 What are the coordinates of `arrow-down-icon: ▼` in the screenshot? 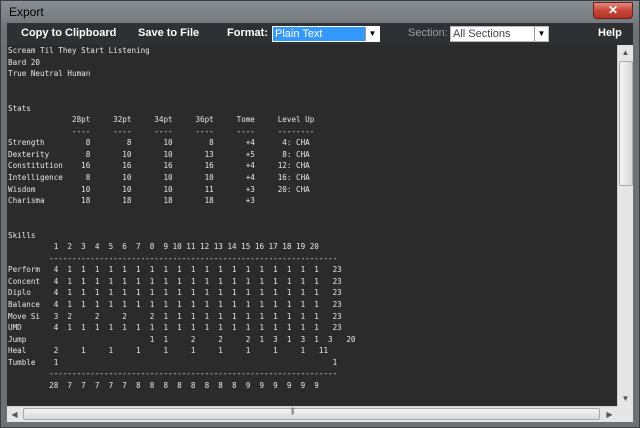 It's located at (625, 398).